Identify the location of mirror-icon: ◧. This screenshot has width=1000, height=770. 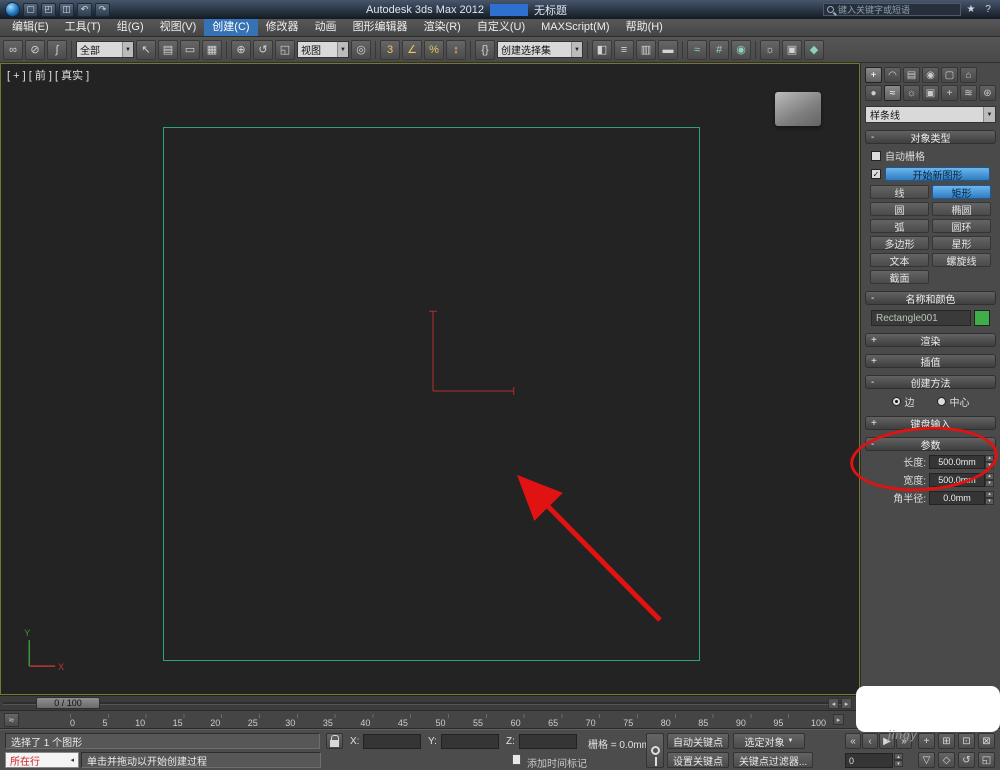
(602, 49).